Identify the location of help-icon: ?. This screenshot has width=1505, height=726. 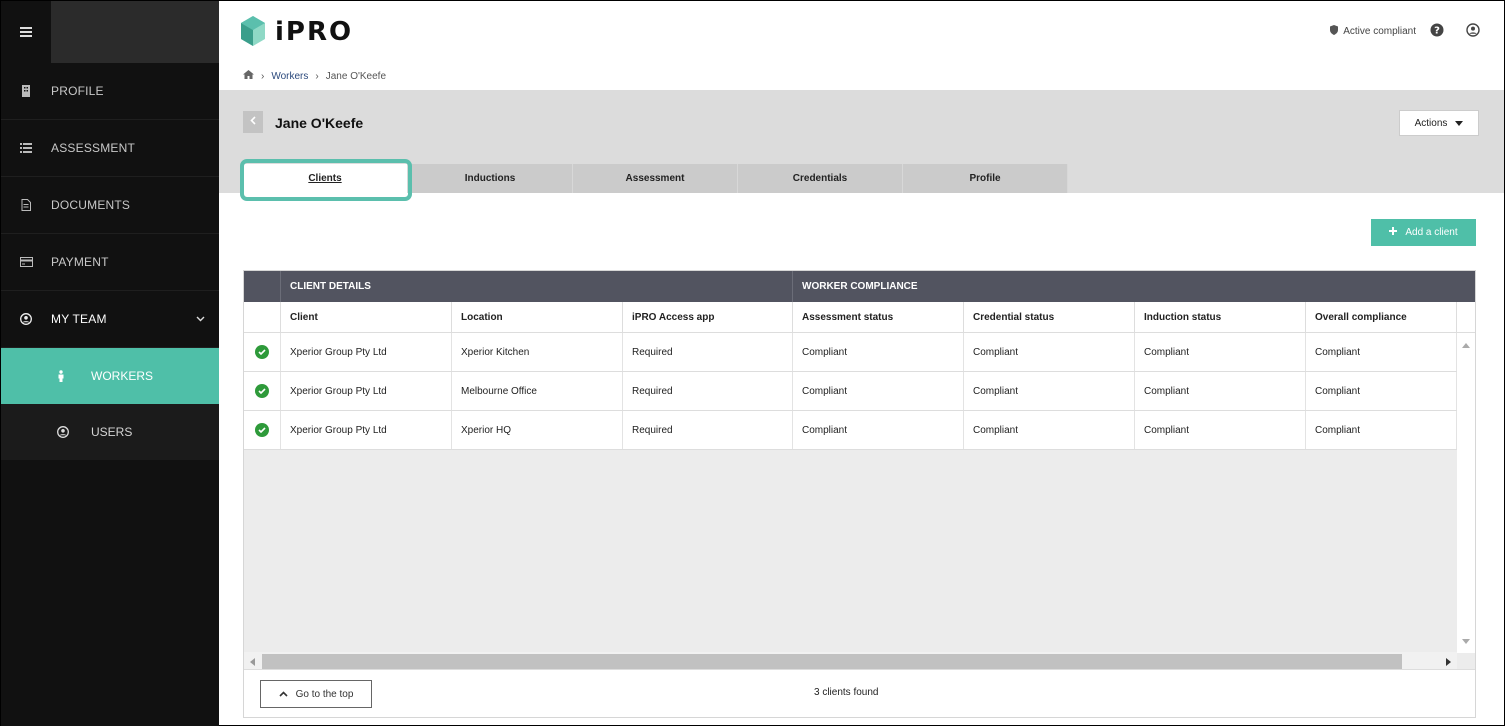
(1437, 31).